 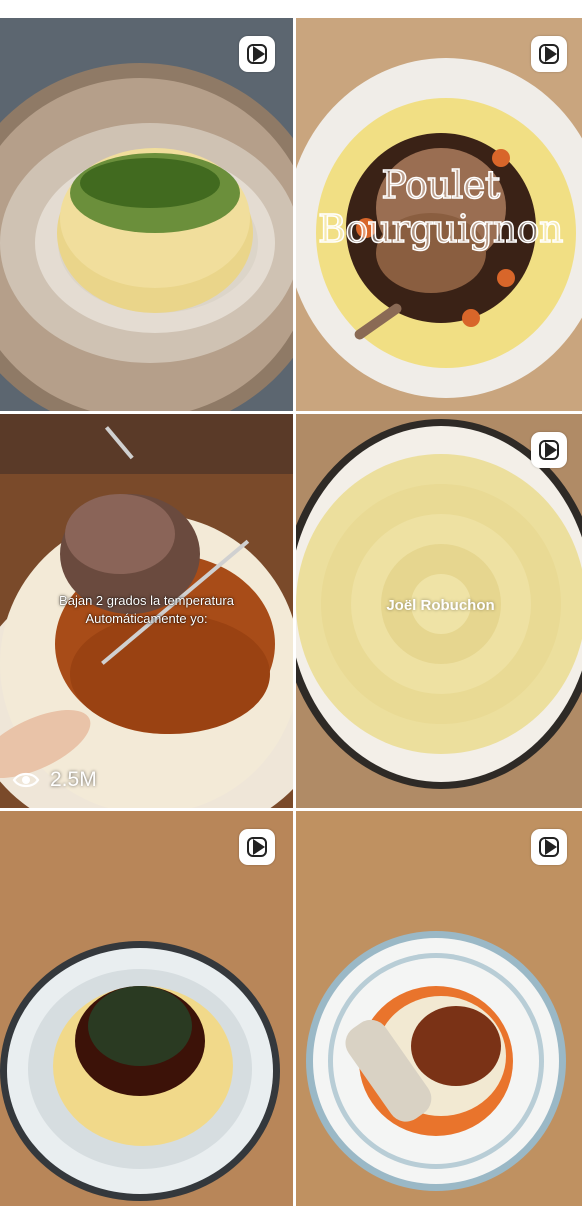 What do you see at coordinates (146, 618) in the screenshot?
I see `caption-line: Automáticamente yo:` at bounding box center [146, 618].